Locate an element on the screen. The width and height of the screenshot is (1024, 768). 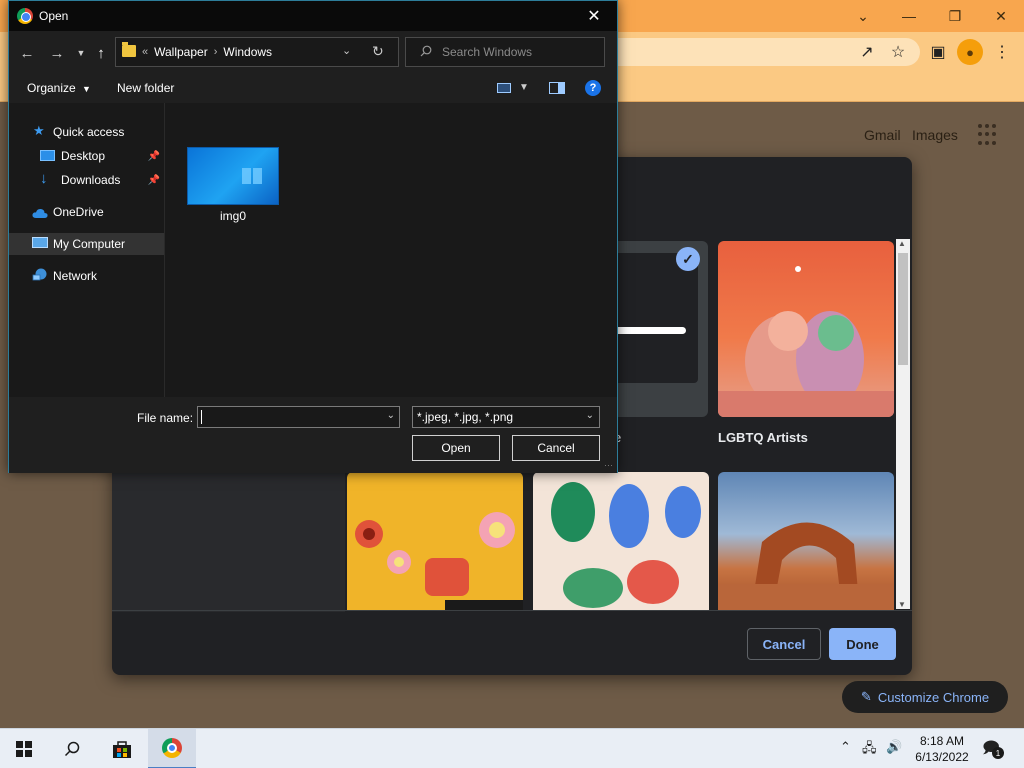
new-folder-button: New folder is located at coordinates (145, 88).